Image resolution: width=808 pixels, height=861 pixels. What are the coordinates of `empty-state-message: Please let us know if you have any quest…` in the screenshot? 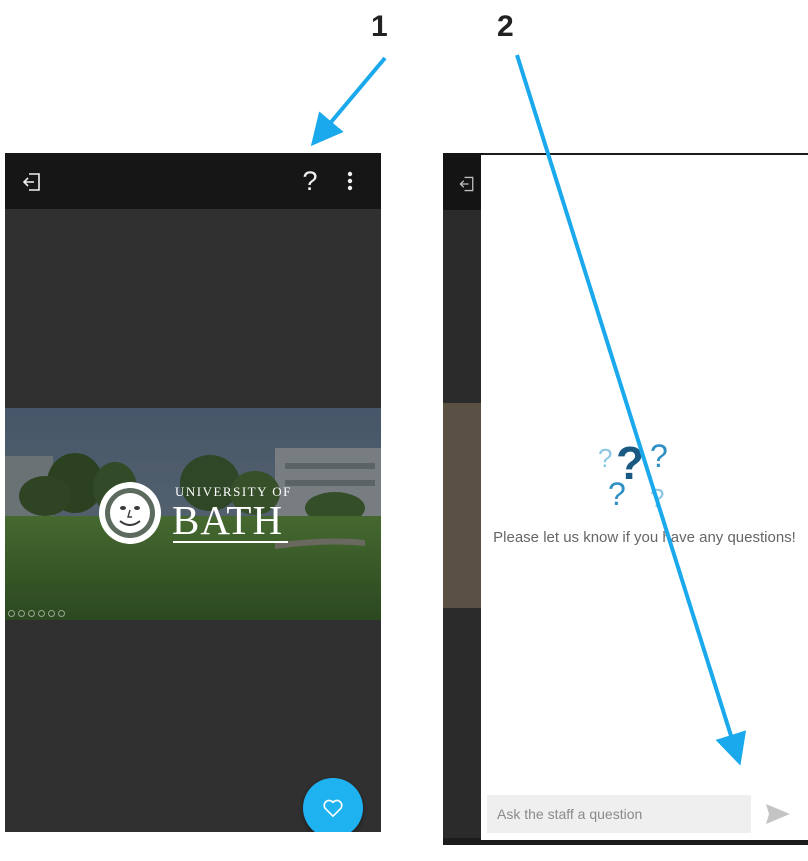 It's located at (644, 537).